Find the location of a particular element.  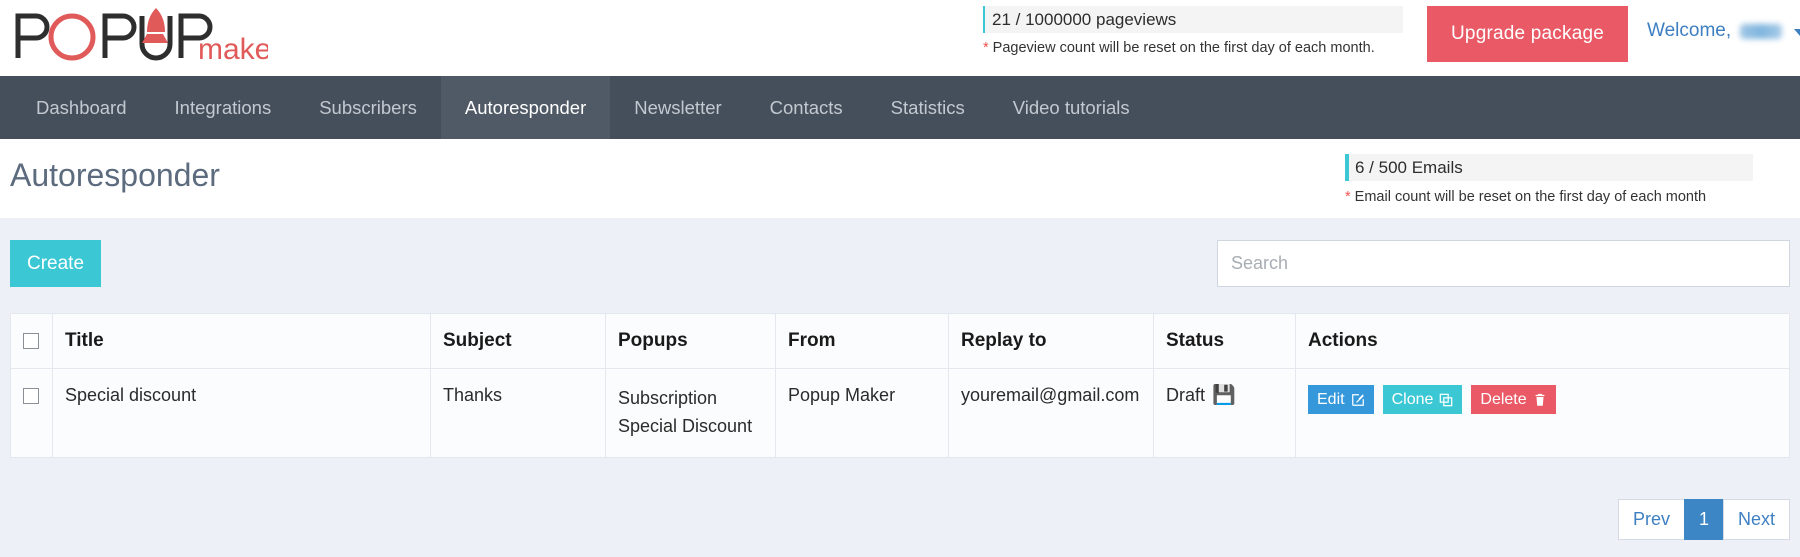

search-input is located at coordinates (1503, 263).